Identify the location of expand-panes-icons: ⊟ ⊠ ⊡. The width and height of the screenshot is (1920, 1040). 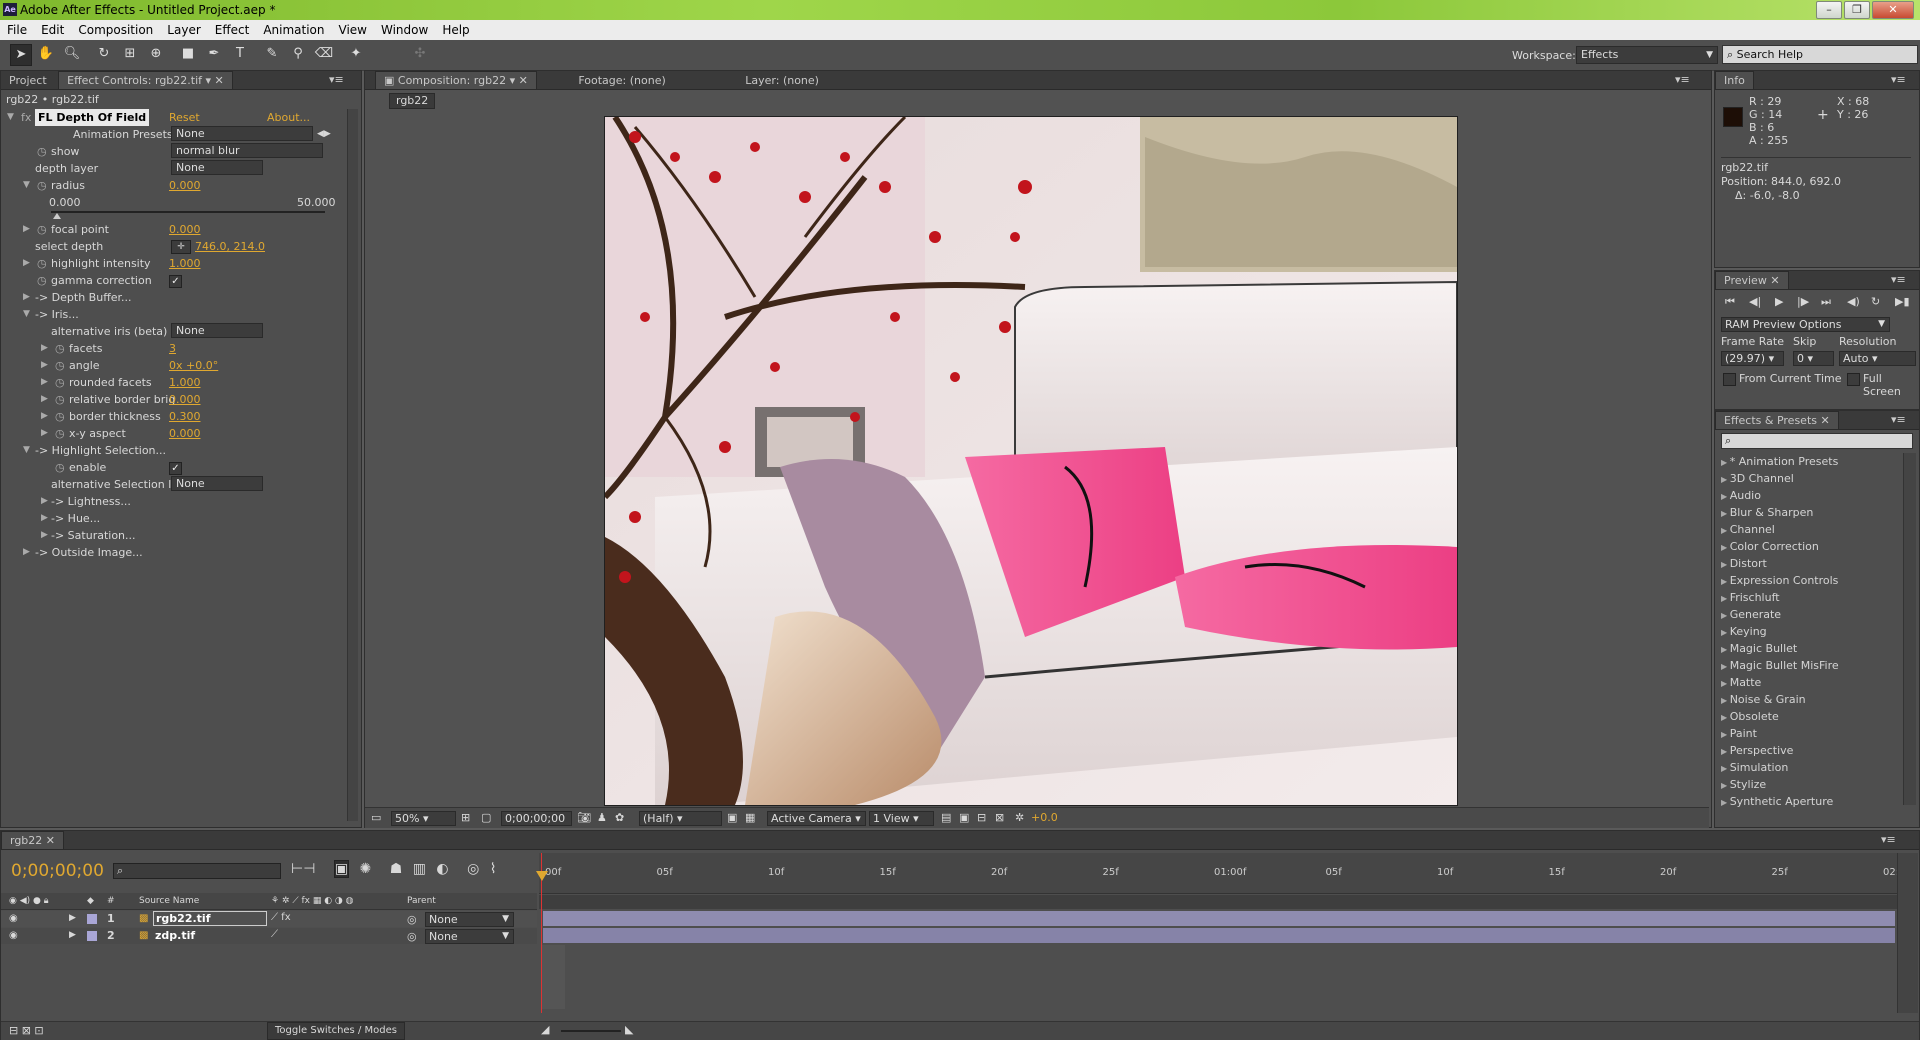
(26, 1030).